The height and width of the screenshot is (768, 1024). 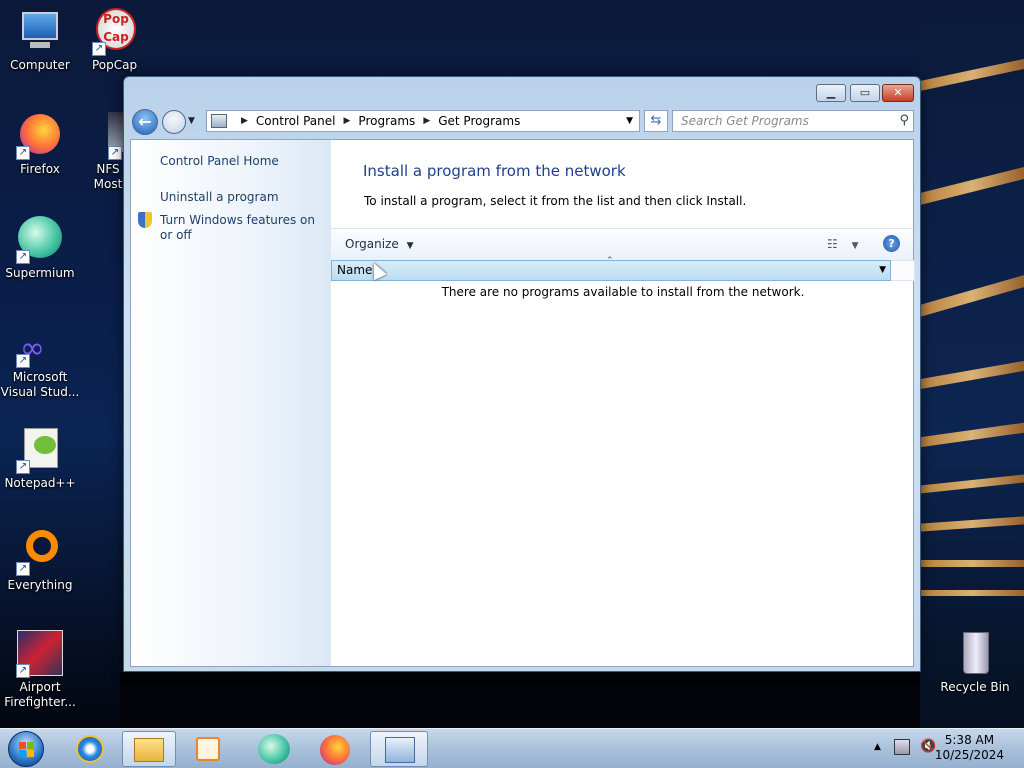 I want to click on internet-explorer-icon, so click(x=90, y=749).